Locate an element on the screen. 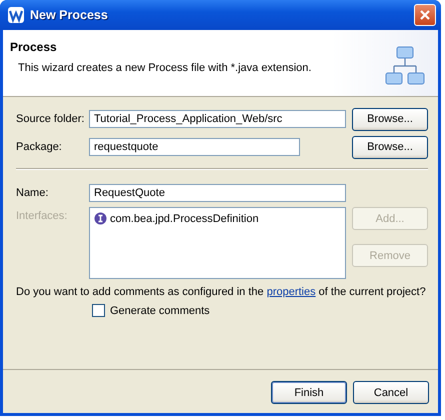 This screenshot has height=420, width=445. field-label: Package: is located at coordinates (39, 147).